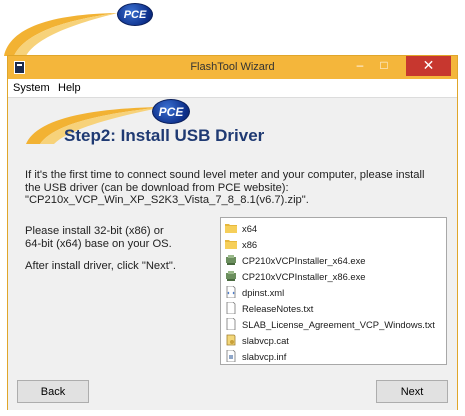  I want to click on file-name: slabvcp.inf, so click(264, 356).